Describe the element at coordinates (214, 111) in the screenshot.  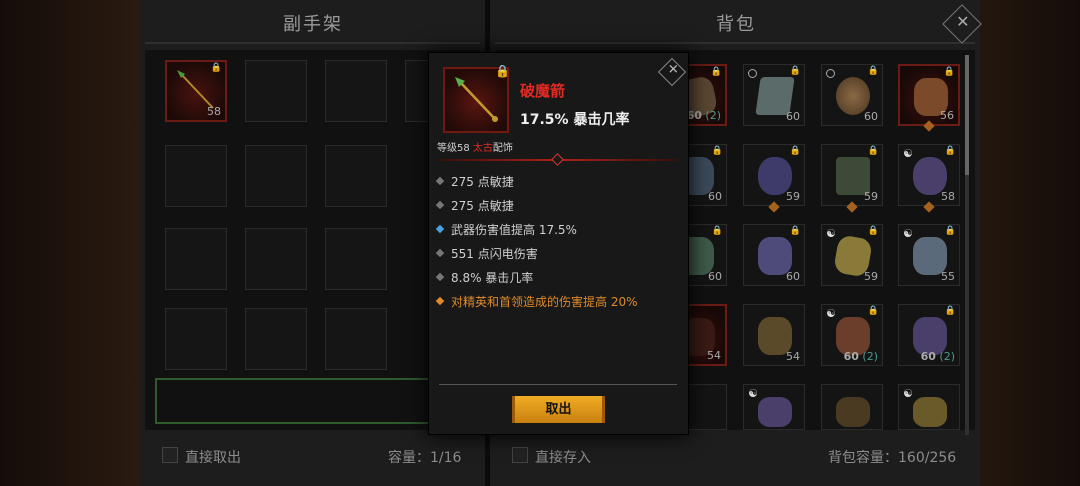
I see `item-level: 58` at that location.